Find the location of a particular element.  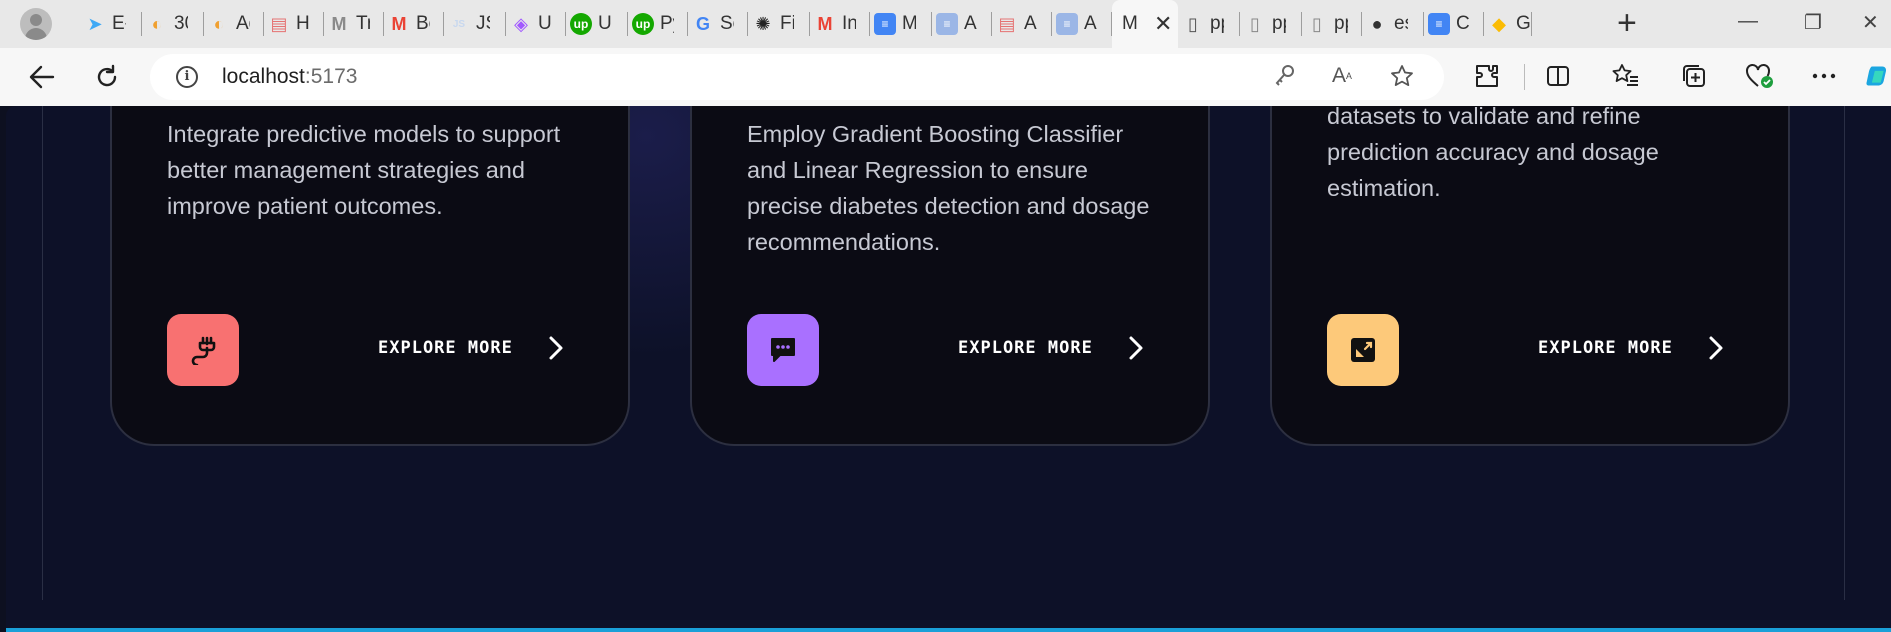

browser-tab: ◐ 30 is located at coordinates (173, 24).